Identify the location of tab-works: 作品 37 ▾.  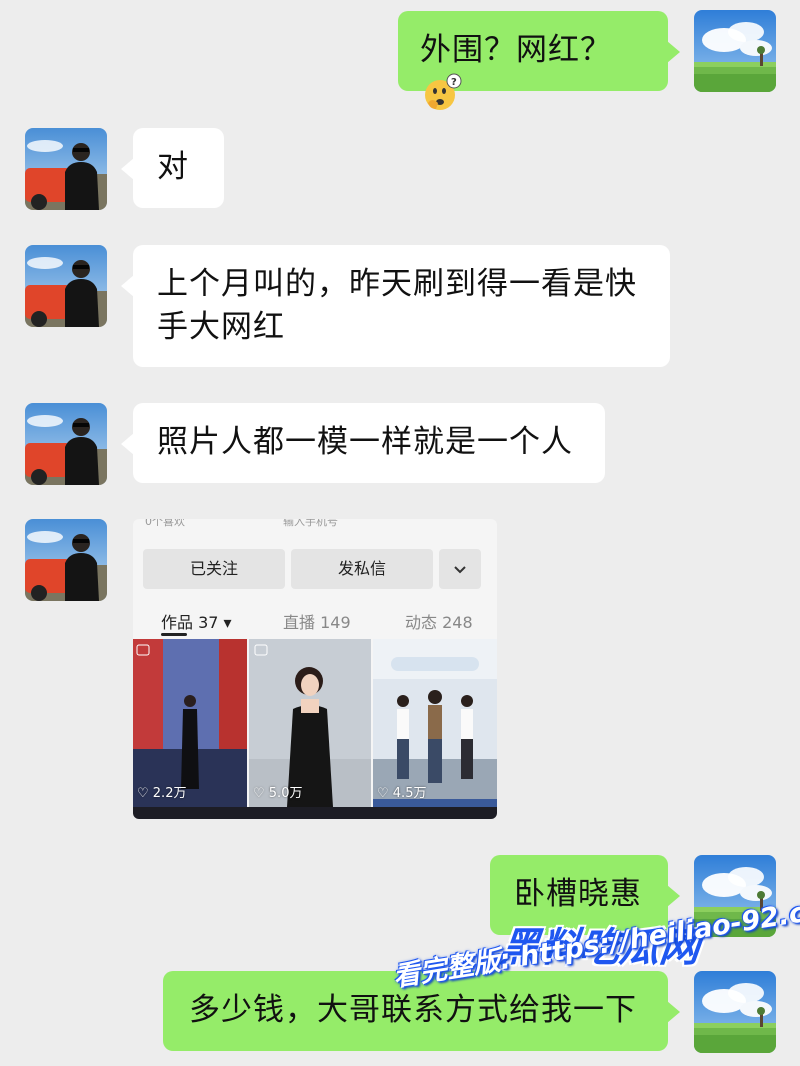
(196, 622).